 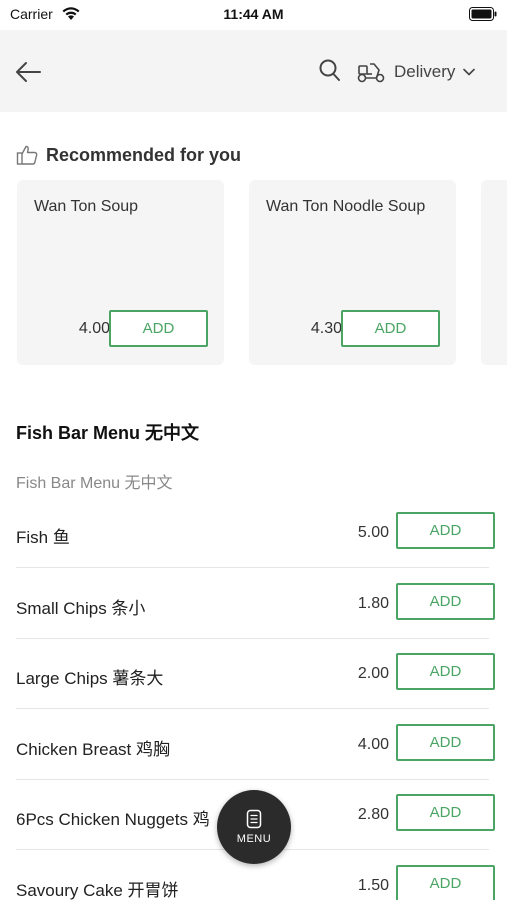 What do you see at coordinates (494, 272) in the screenshot?
I see `recommended-card-partial` at bounding box center [494, 272].